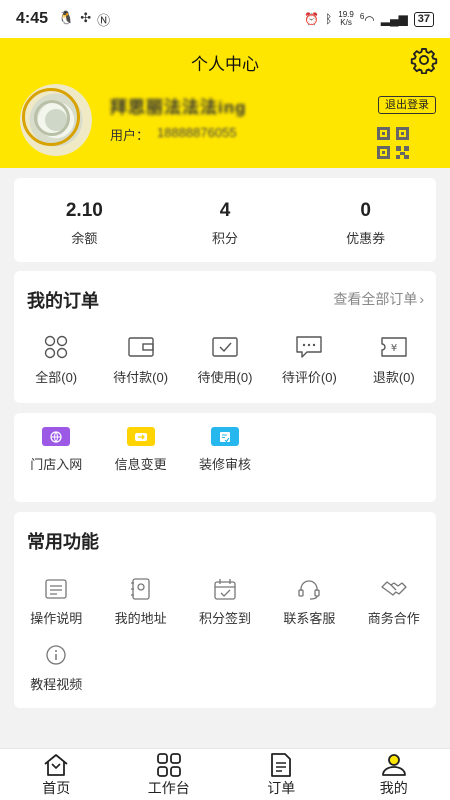  I want to click on speed-unit: K/s, so click(346, 22).